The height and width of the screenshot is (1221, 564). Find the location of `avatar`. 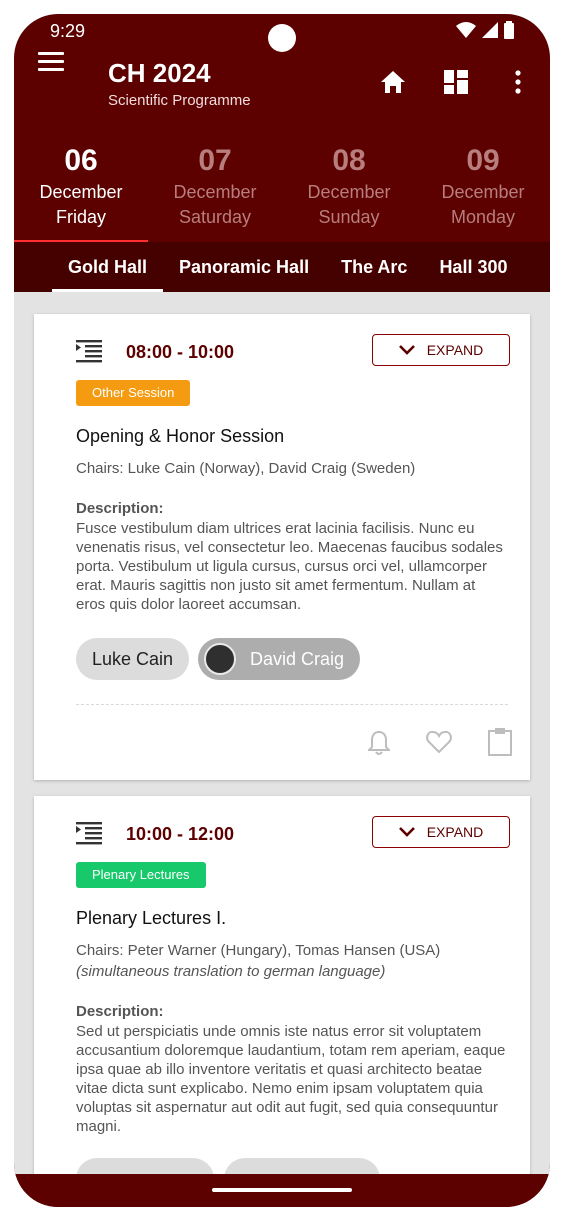

avatar is located at coordinates (220, 659).